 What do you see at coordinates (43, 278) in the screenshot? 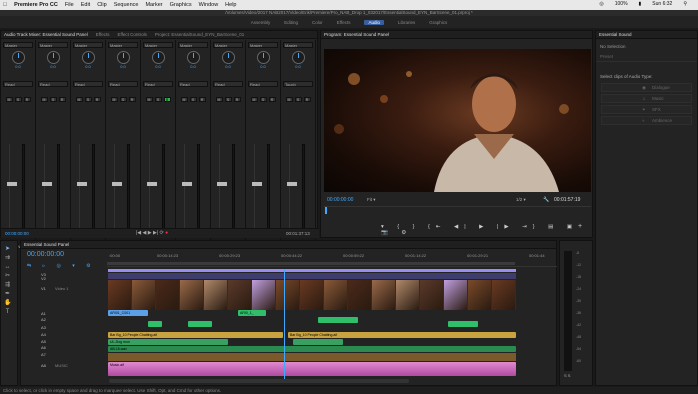
I see `track-label: V2` at bounding box center [43, 278].